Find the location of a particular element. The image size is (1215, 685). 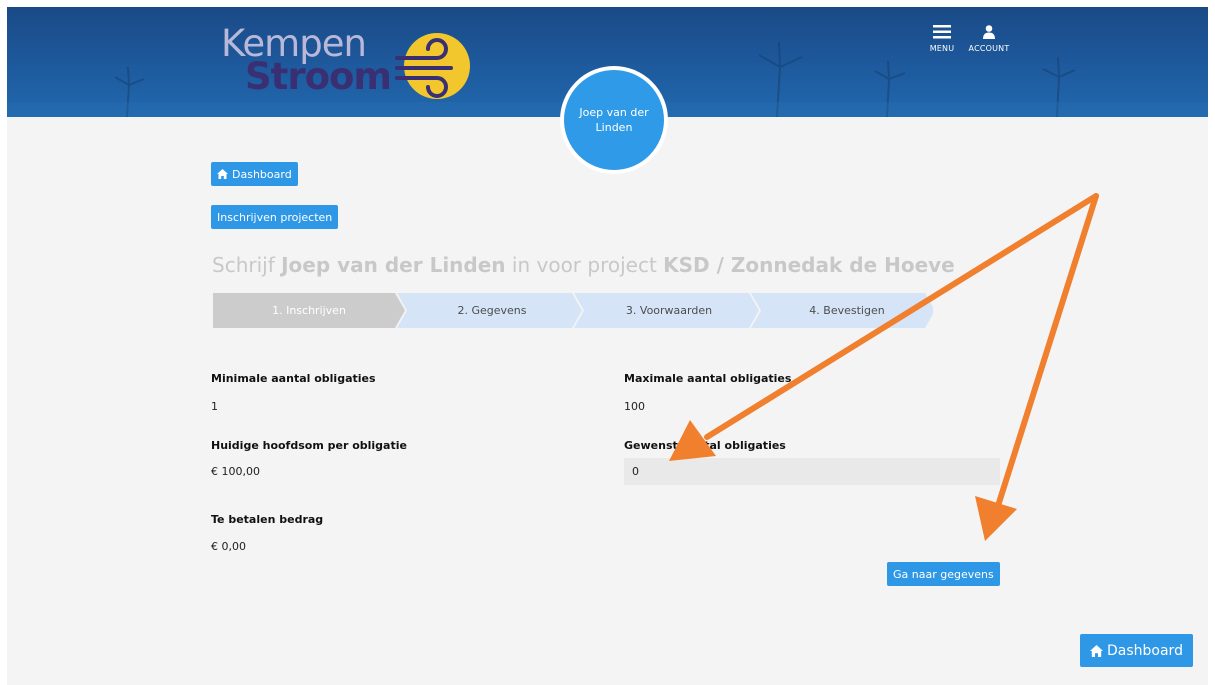

user-icon is located at coordinates (989, 32).